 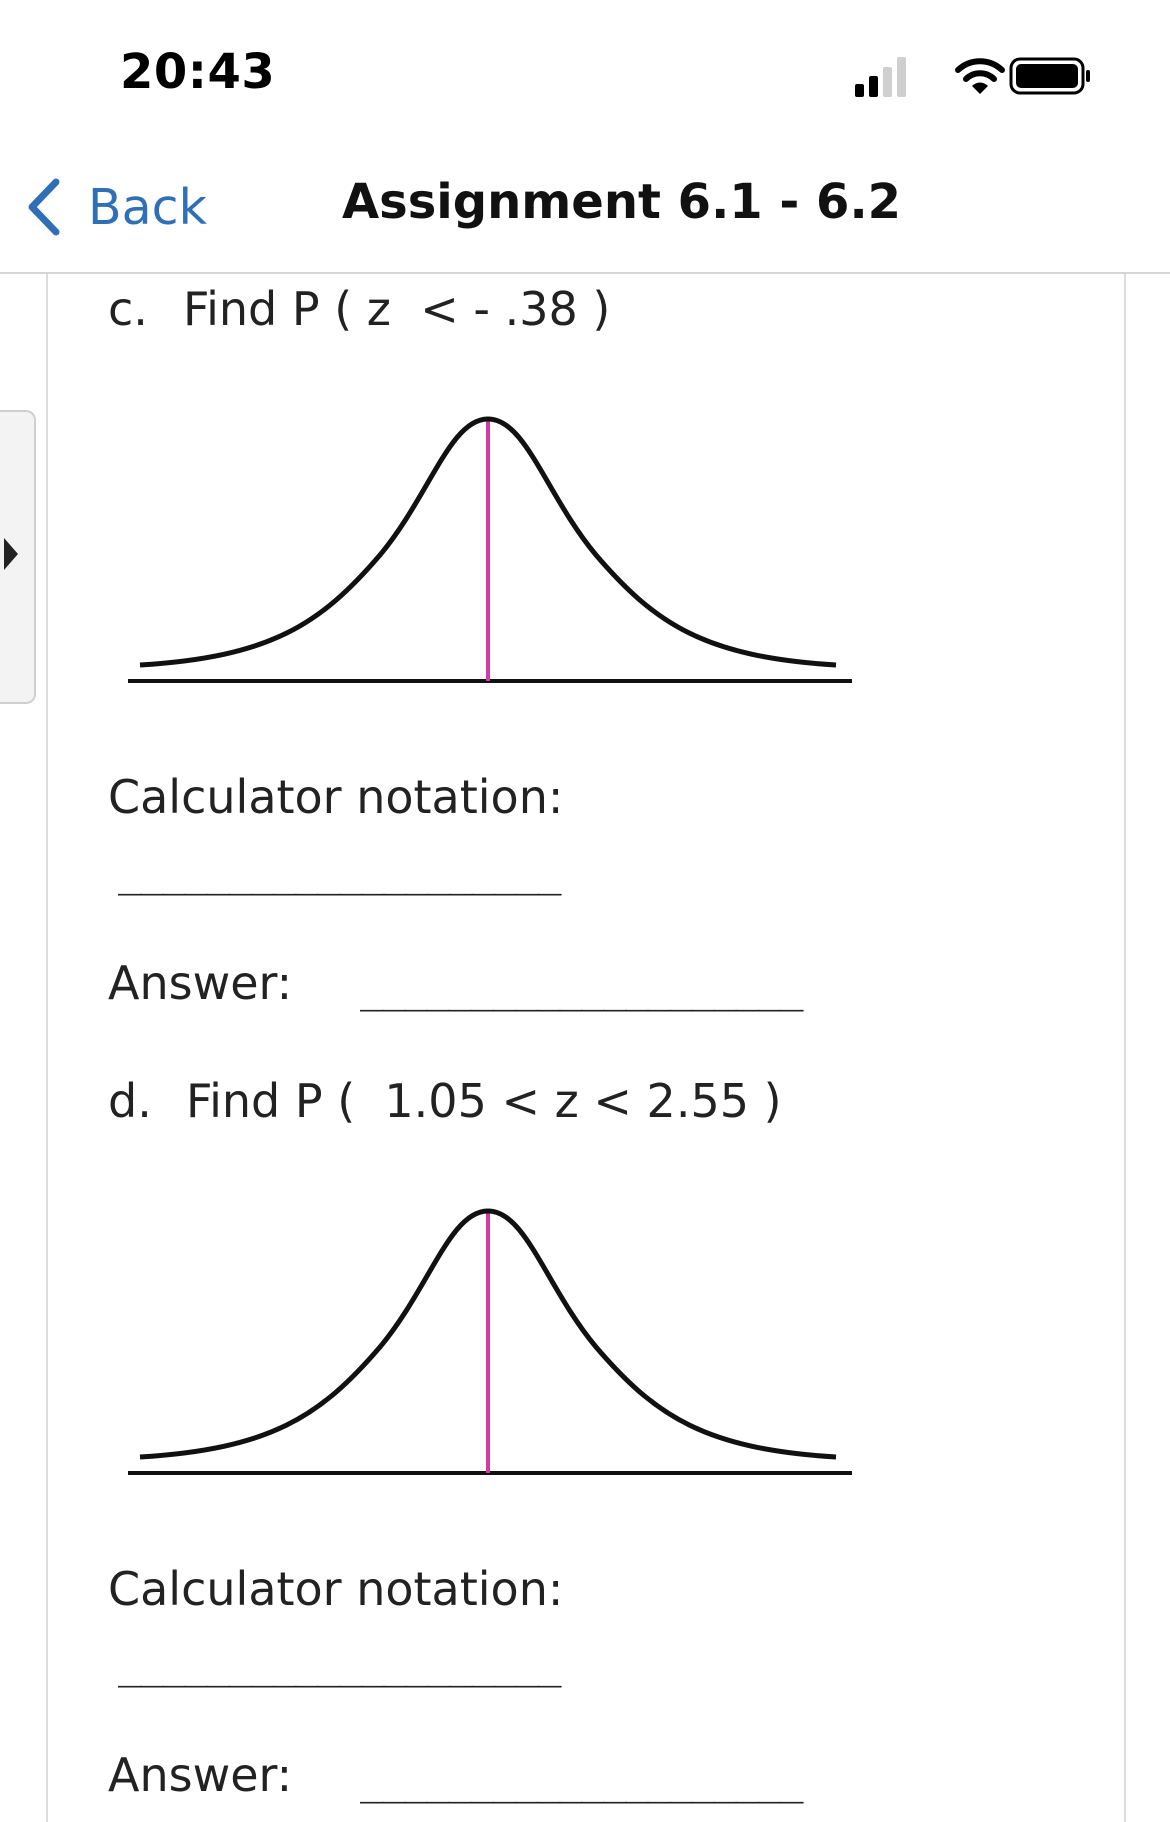 I want to click on back-label: Back, so click(x=147, y=207).